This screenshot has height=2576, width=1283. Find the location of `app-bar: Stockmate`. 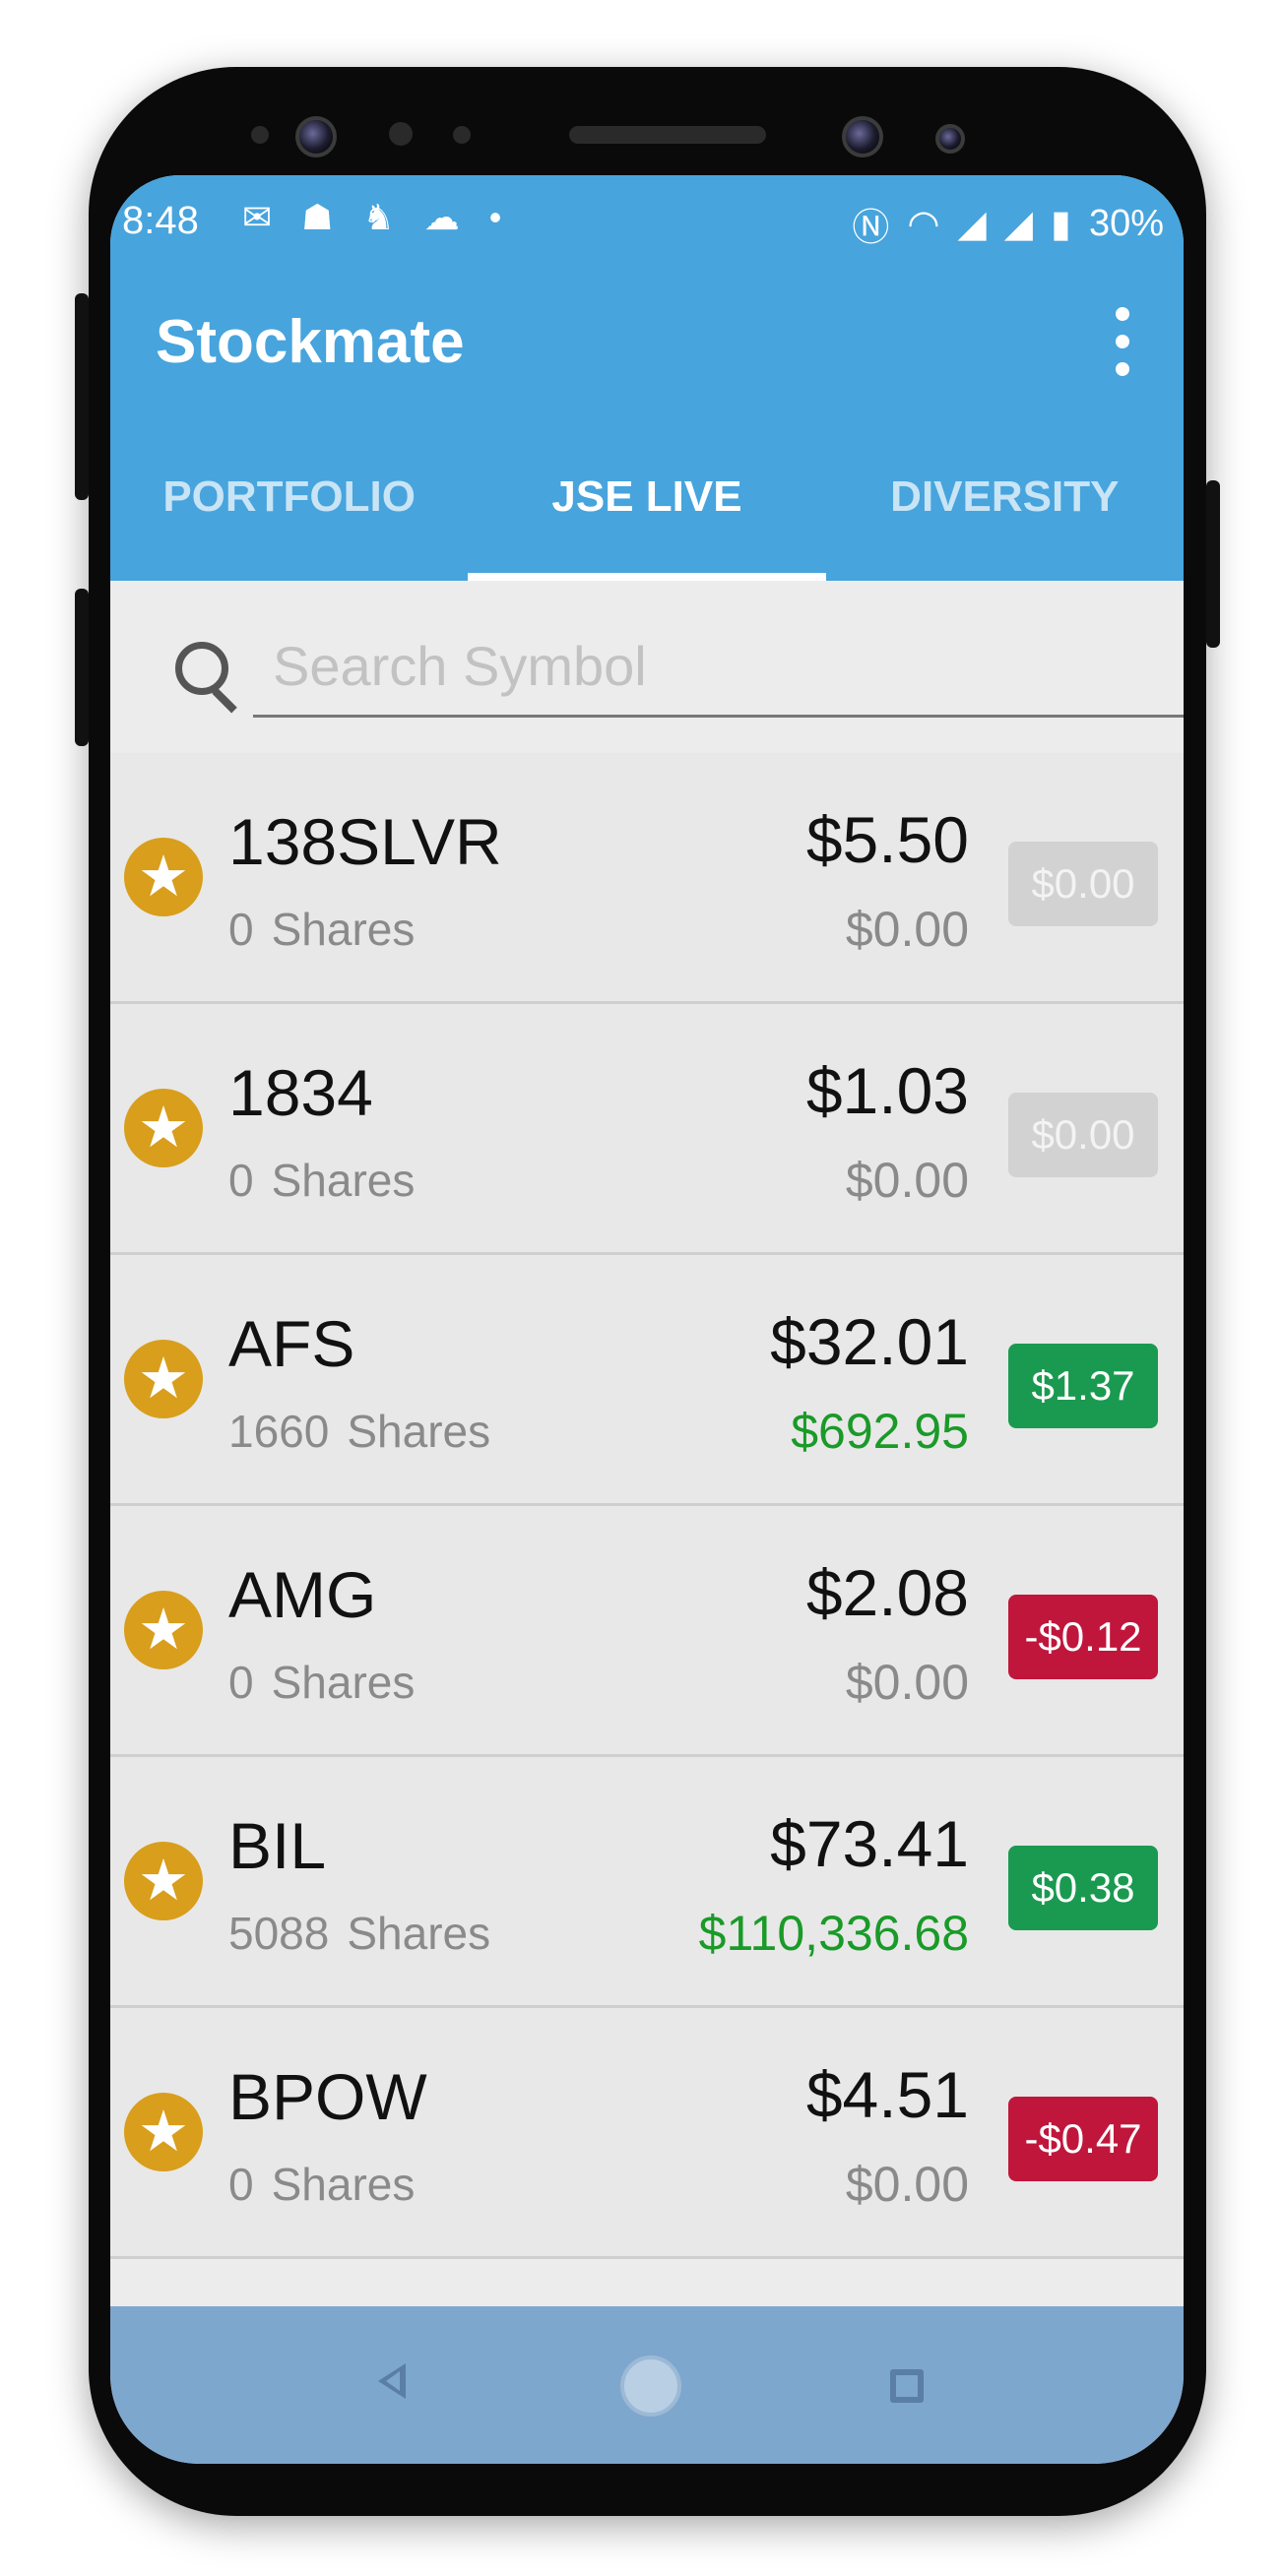

app-bar: Stockmate is located at coordinates (647, 339).